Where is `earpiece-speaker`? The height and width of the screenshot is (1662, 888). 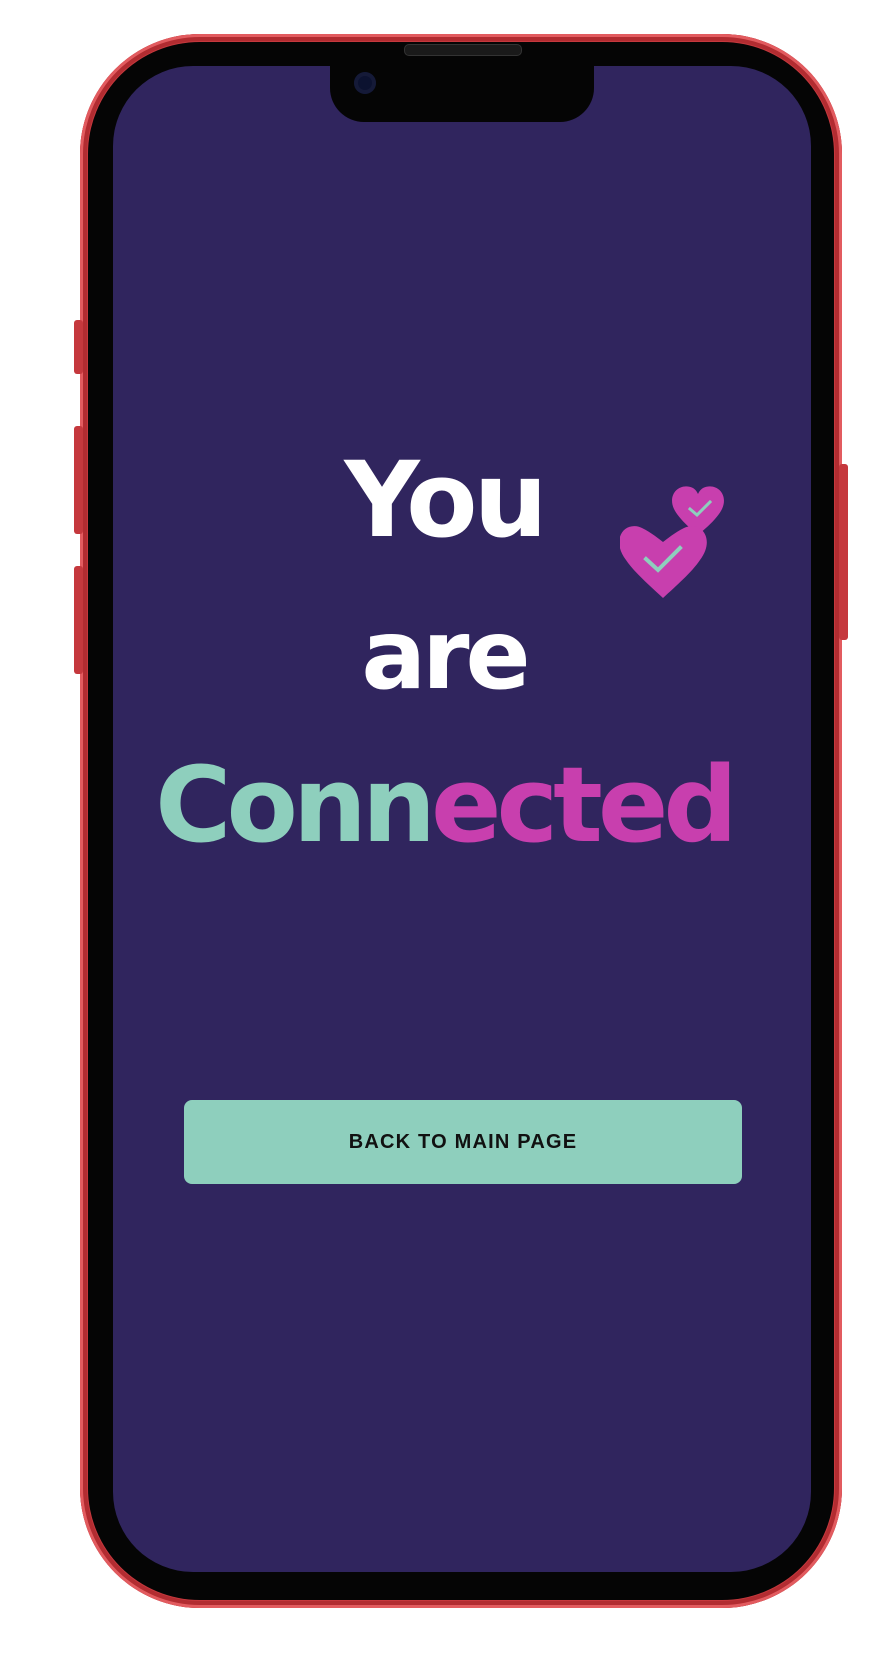 earpiece-speaker is located at coordinates (463, 50).